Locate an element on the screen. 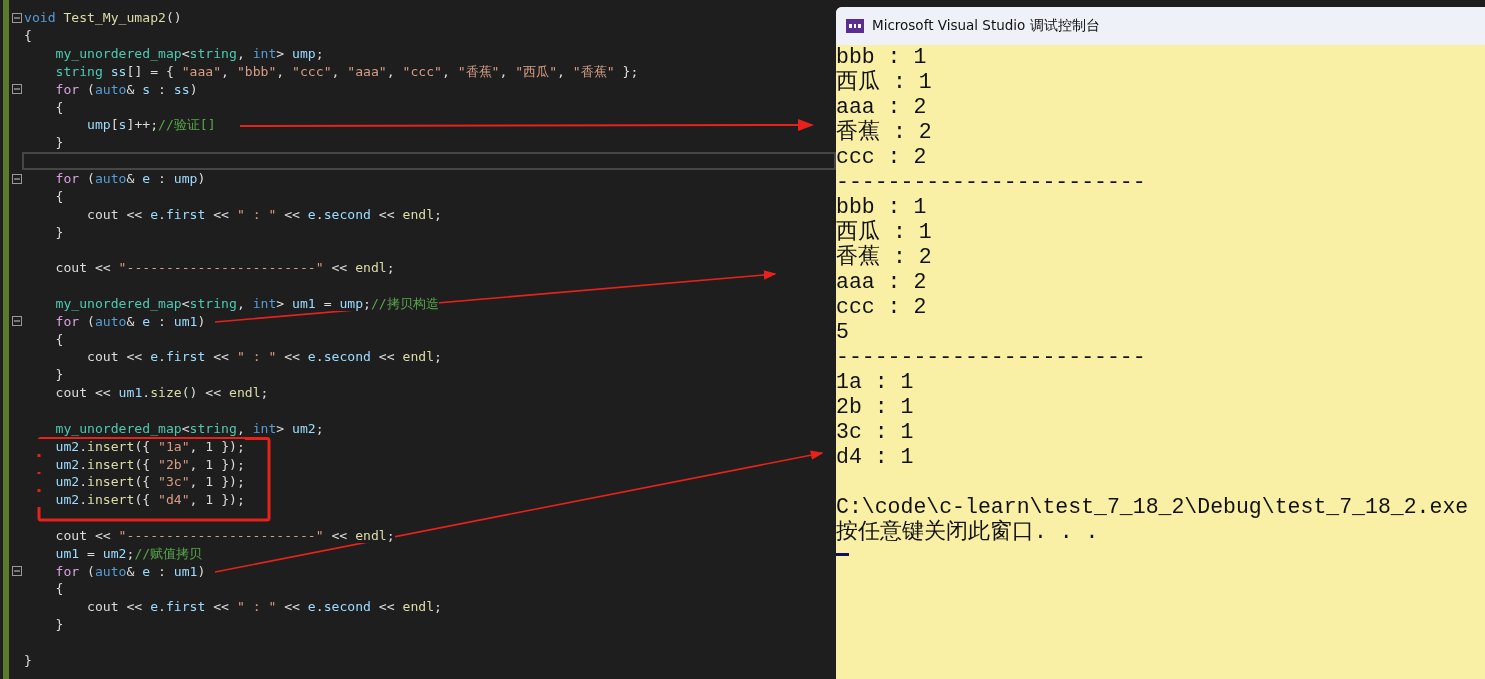  code-line: cout << um1.size() << endl; is located at coordinates (146, 393).